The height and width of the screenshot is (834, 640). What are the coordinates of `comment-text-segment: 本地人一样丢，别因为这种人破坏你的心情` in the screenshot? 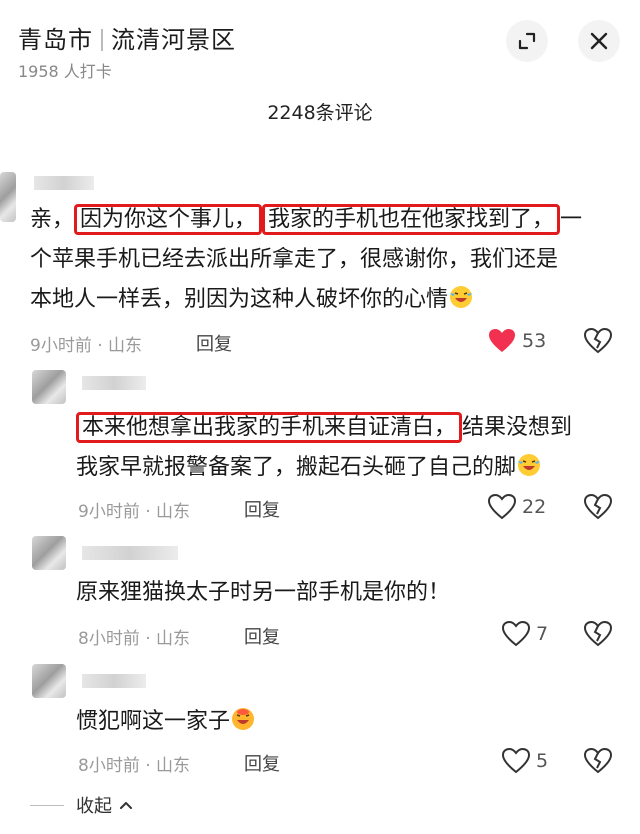 It's located at (239, 299).